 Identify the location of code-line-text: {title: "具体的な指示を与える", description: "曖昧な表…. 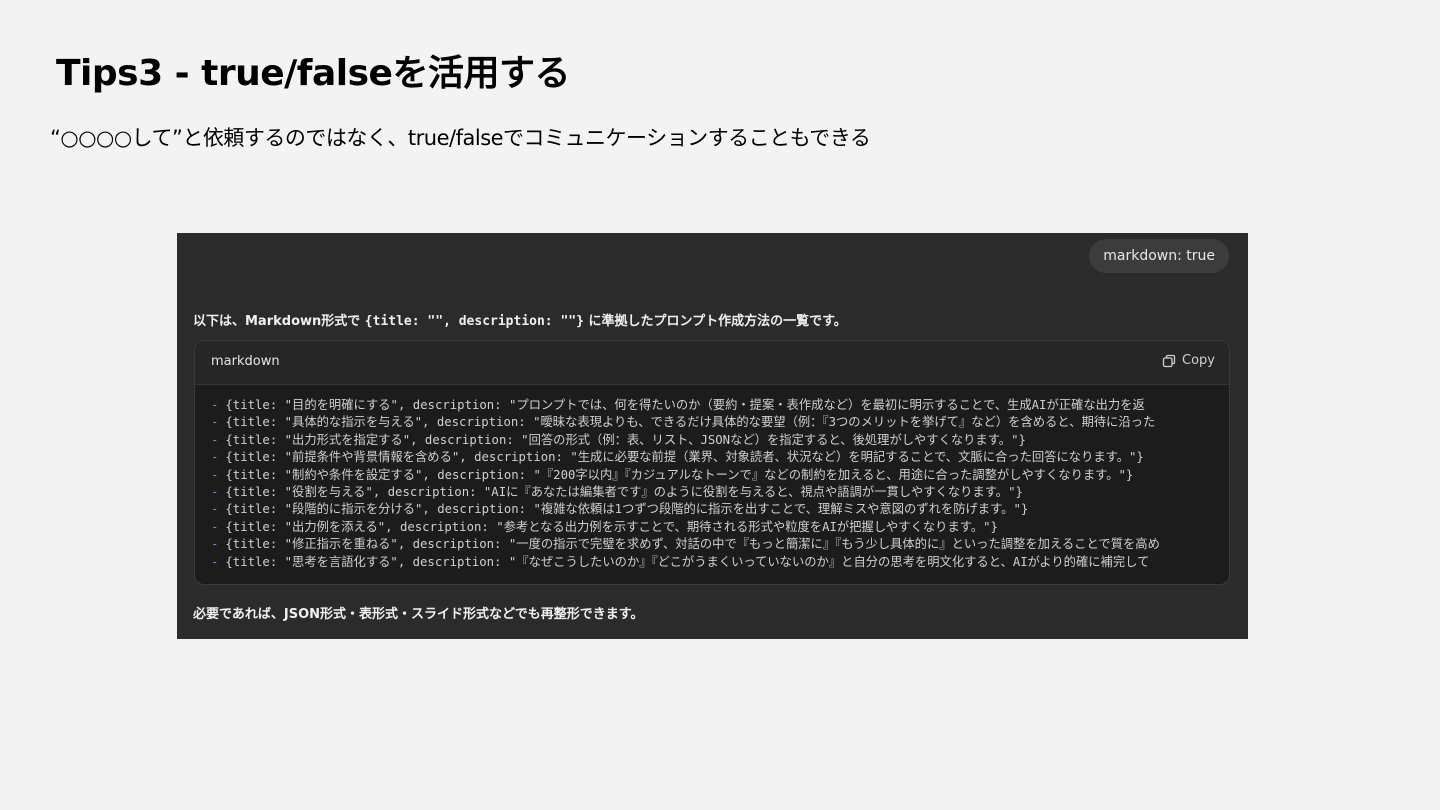
(690, 422).